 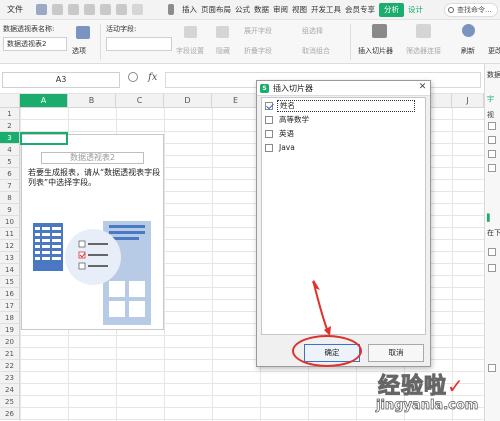 I want to click on function-icon: fx, so click(x=152, y=77).